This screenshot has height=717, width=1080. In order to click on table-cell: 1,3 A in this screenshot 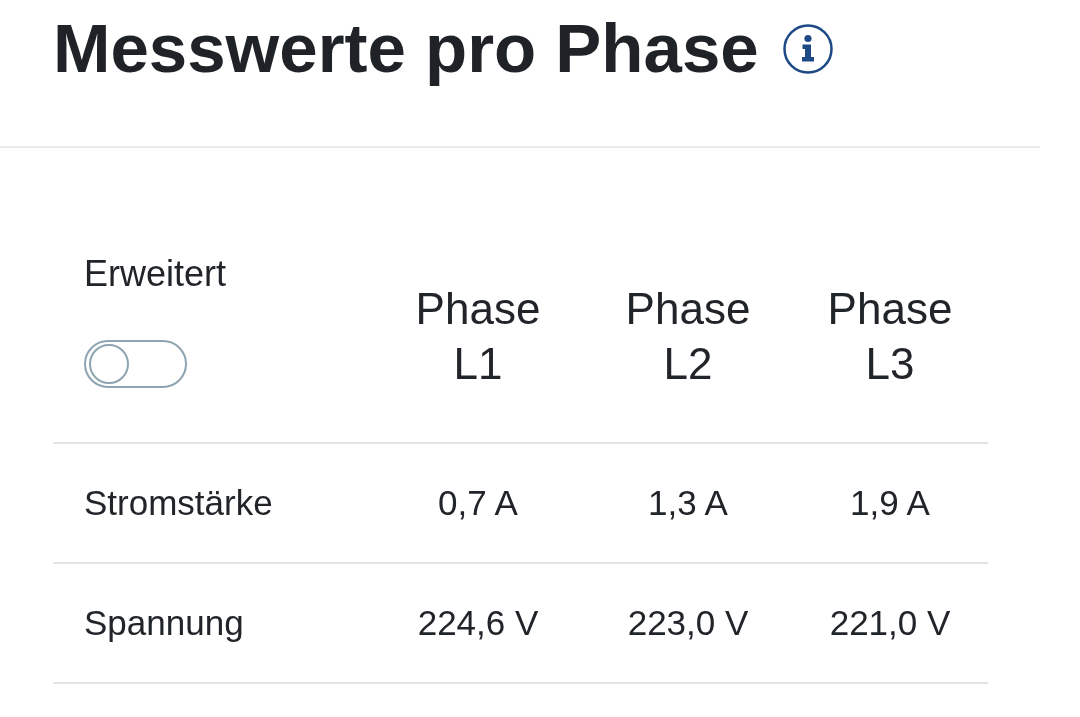, I will do `click(688, 503)`.